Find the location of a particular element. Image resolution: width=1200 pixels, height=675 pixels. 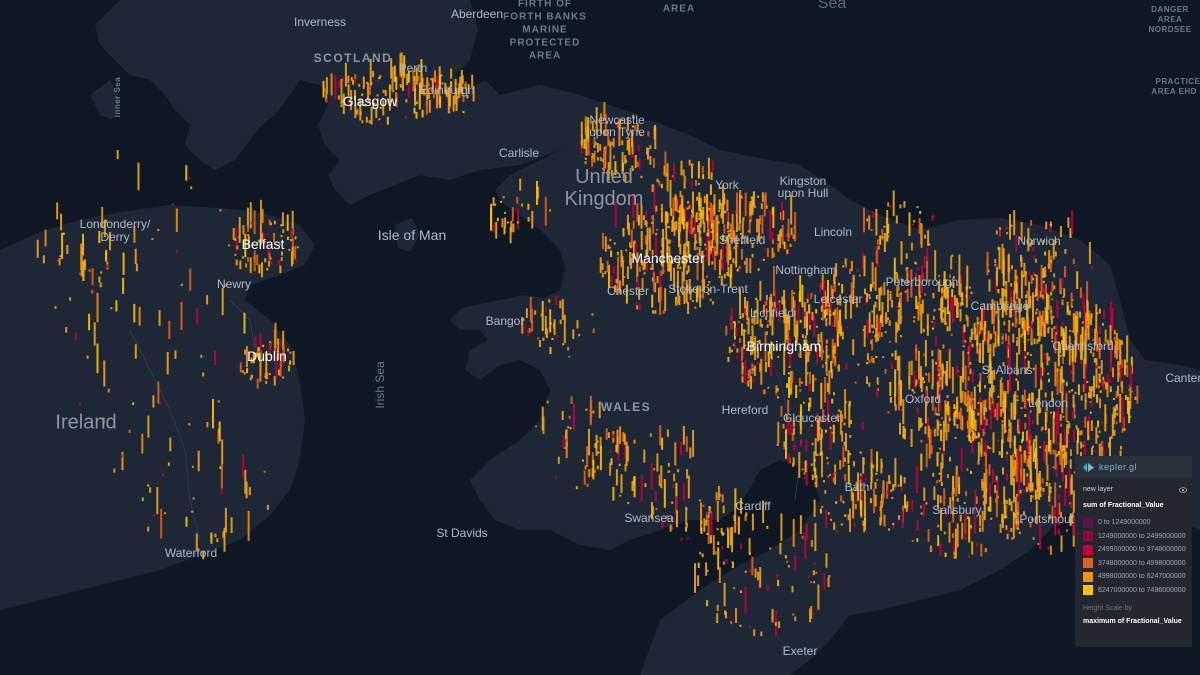

legend-bin: 0 to 1249000000 is located at coordinates (1135, 523).